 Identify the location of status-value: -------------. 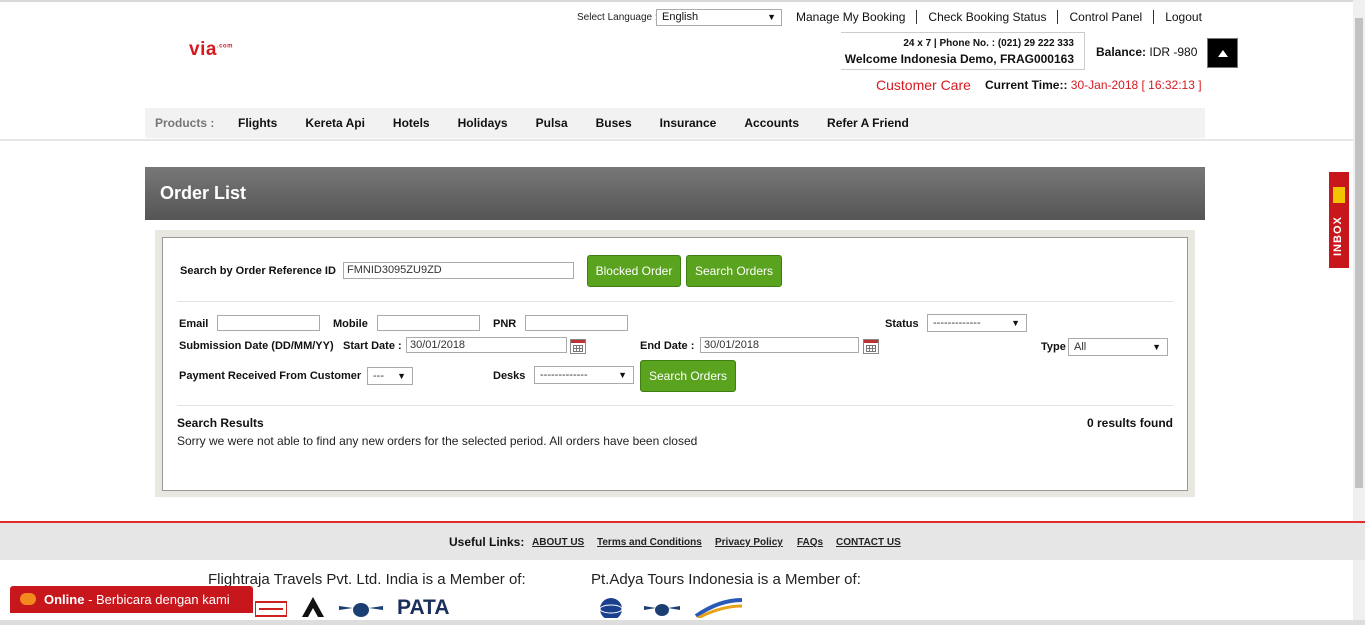
(957, 323).